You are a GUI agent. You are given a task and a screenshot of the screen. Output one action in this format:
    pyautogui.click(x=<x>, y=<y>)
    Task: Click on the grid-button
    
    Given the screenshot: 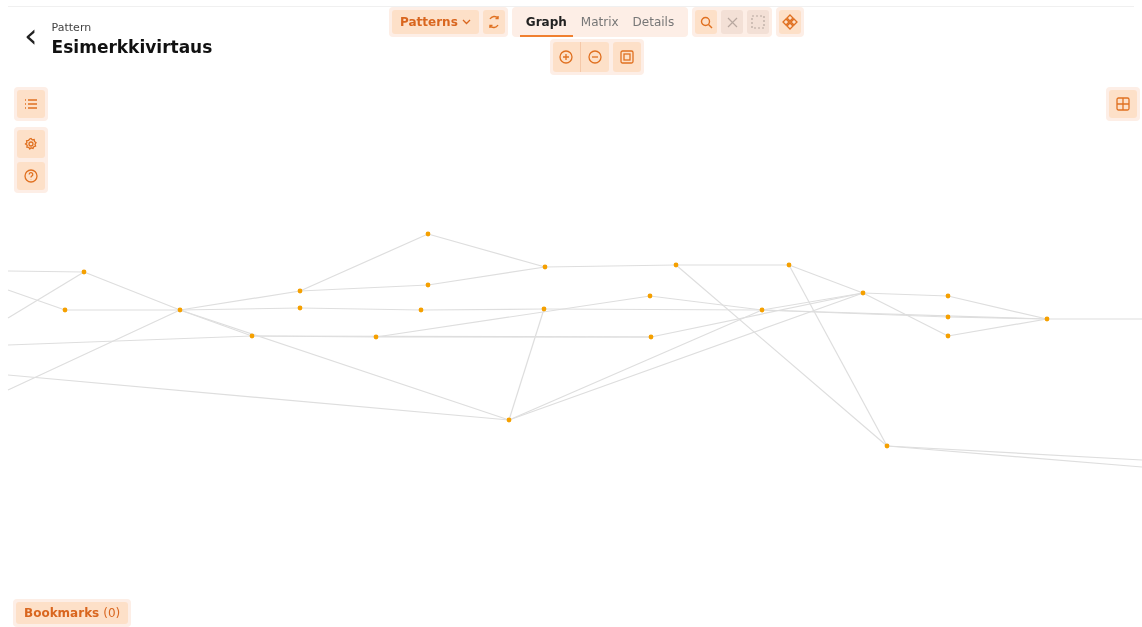 What is the action you would take?
    pyautogui.click(x=1123, y=104)
    